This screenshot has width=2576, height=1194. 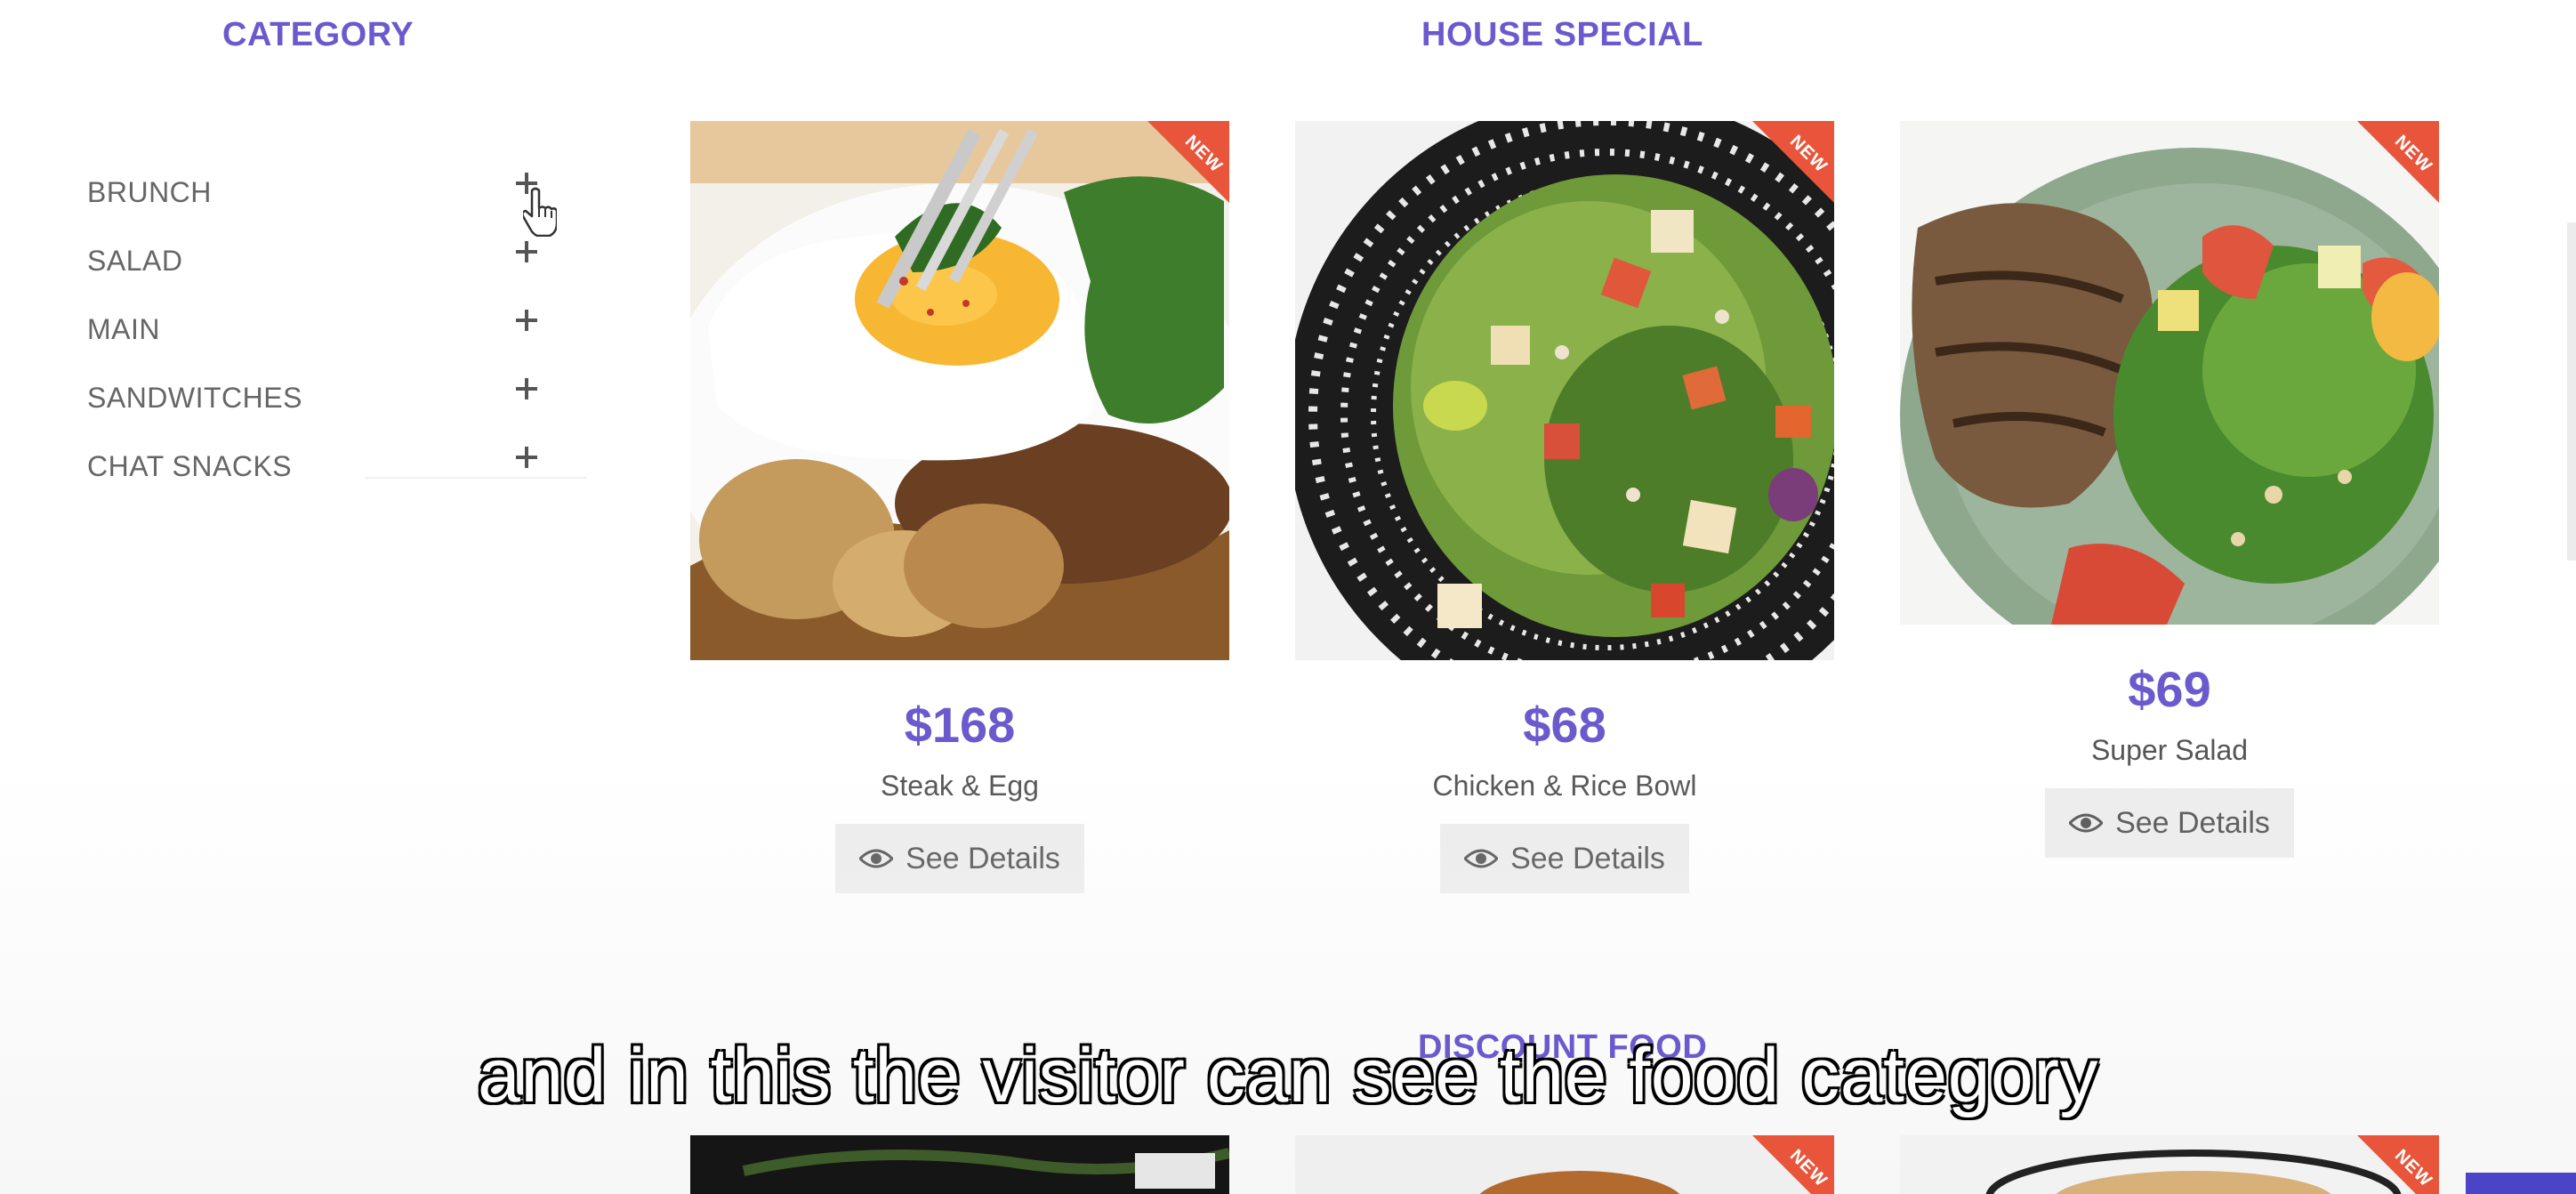 What do you see at coordinates (336, 261) in the screenshot?
I see `category-item-salad: SALAD` at bounding box center [336, 261].